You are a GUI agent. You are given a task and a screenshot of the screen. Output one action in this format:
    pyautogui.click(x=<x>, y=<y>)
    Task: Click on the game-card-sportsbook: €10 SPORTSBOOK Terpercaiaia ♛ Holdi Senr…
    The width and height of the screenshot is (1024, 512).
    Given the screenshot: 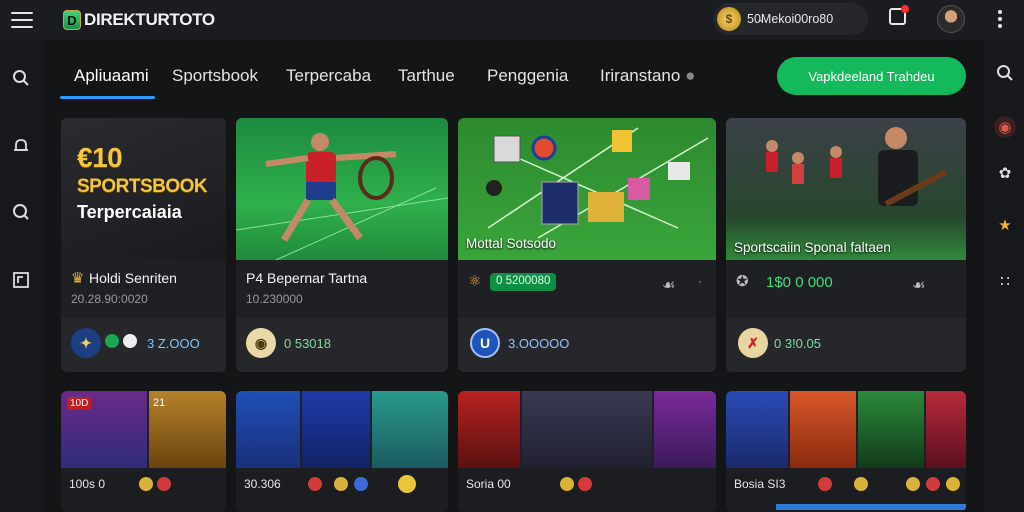 What is the action you would take?
    pyautogui.click(x=143, y=245)
    